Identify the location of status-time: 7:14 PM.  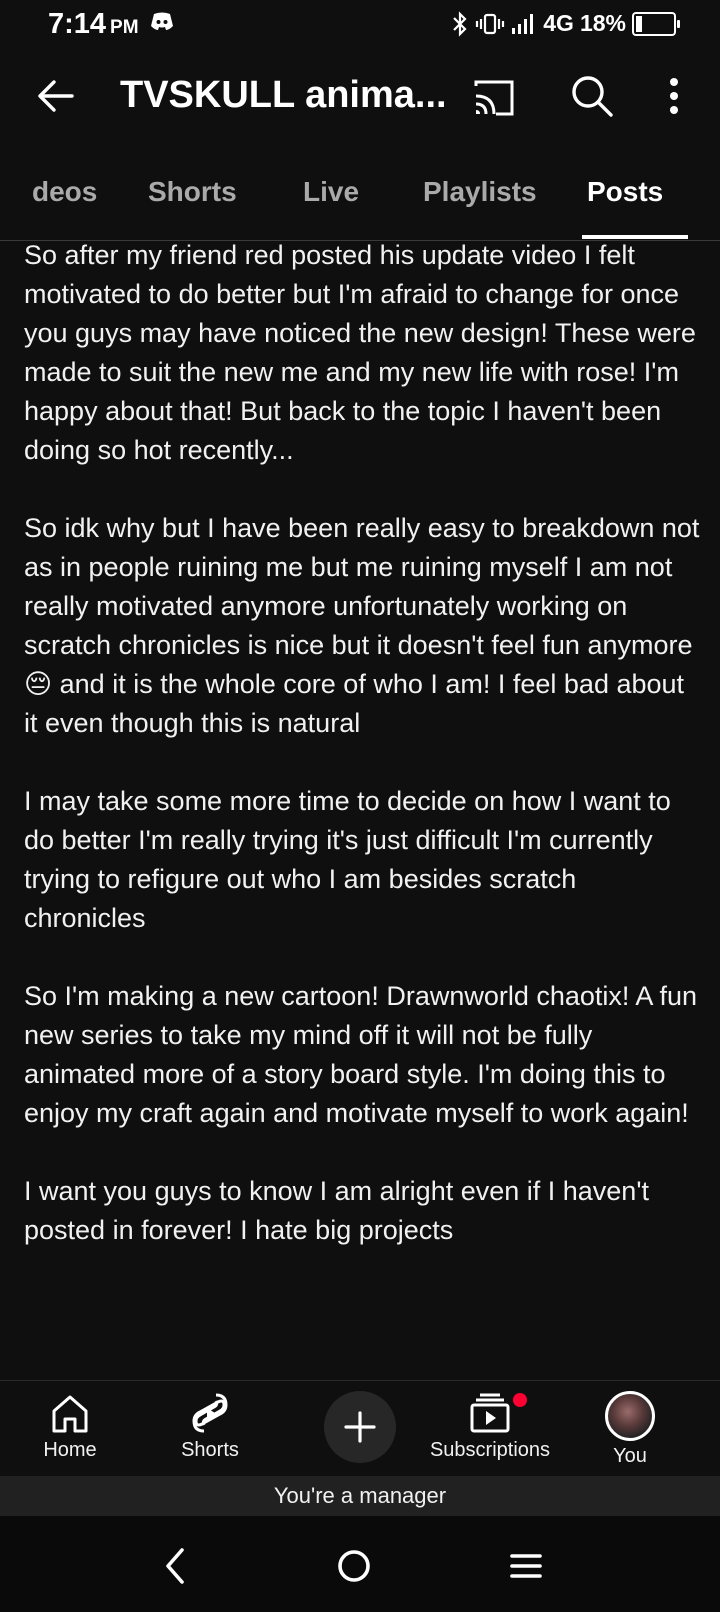
(93, 24).